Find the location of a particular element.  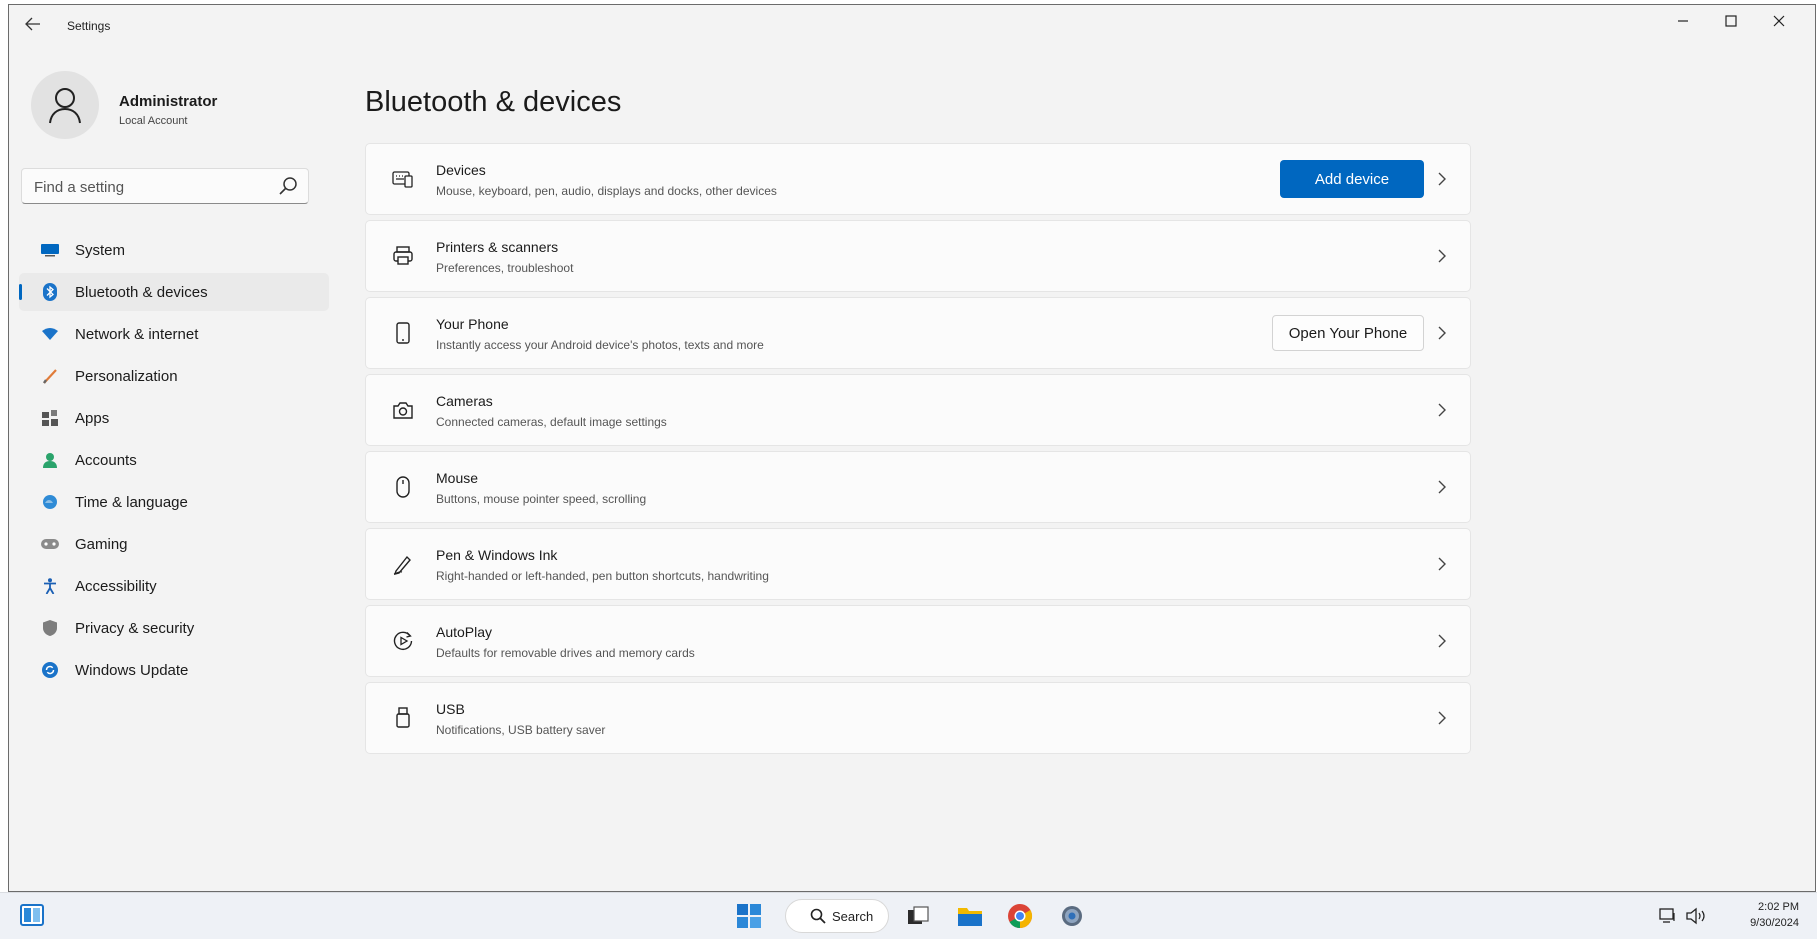

taskbar-search-label: Search is located at coordinates (853, 916).